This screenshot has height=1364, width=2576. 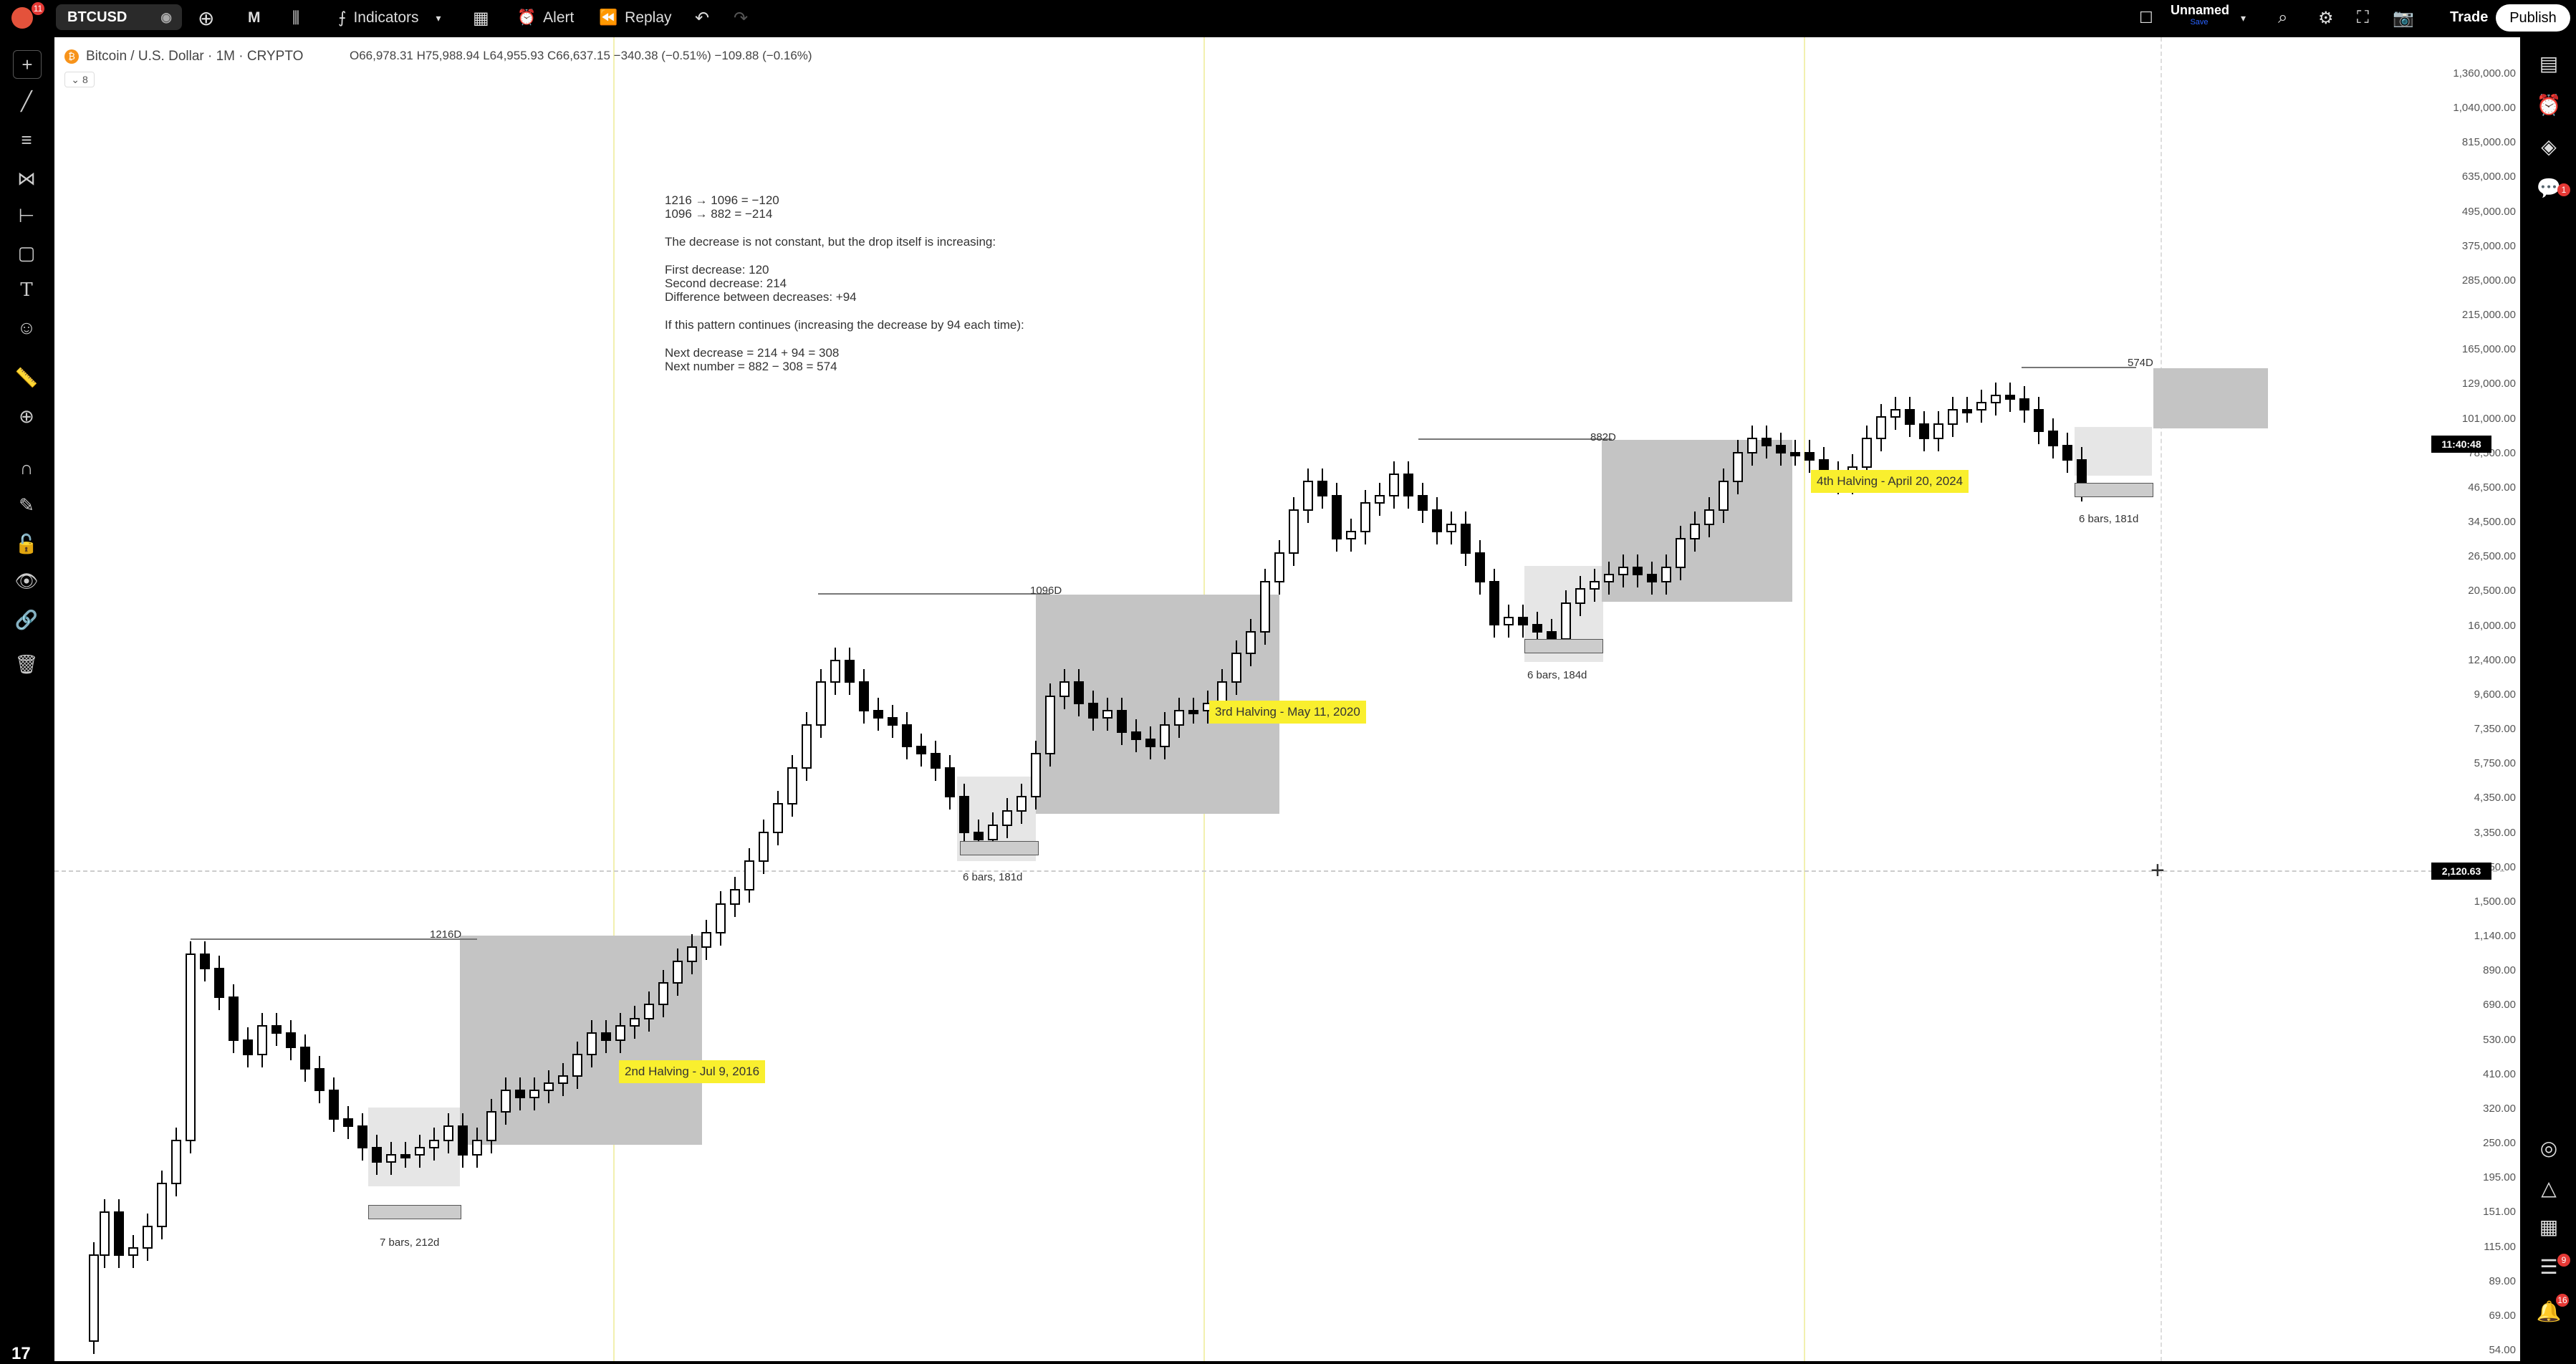 I want to click on legend-collapse-button: ⌄ 8, so click(x=79, y=80).